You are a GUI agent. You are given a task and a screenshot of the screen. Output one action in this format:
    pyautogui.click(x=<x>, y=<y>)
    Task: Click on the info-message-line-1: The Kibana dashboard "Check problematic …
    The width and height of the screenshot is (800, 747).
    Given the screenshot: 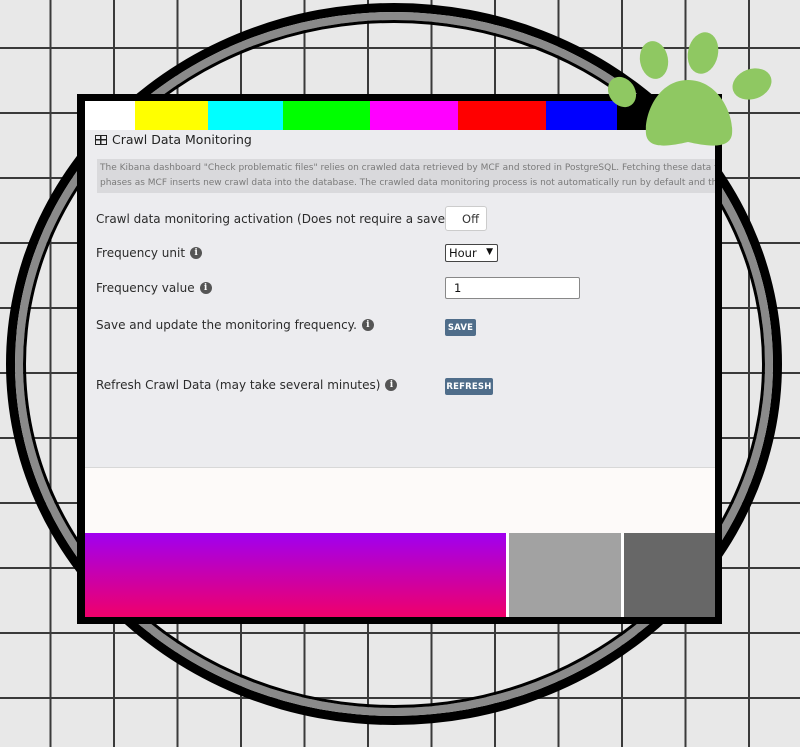 What is the action you would take?
    pyautogui.click(x=407, y=168)
    